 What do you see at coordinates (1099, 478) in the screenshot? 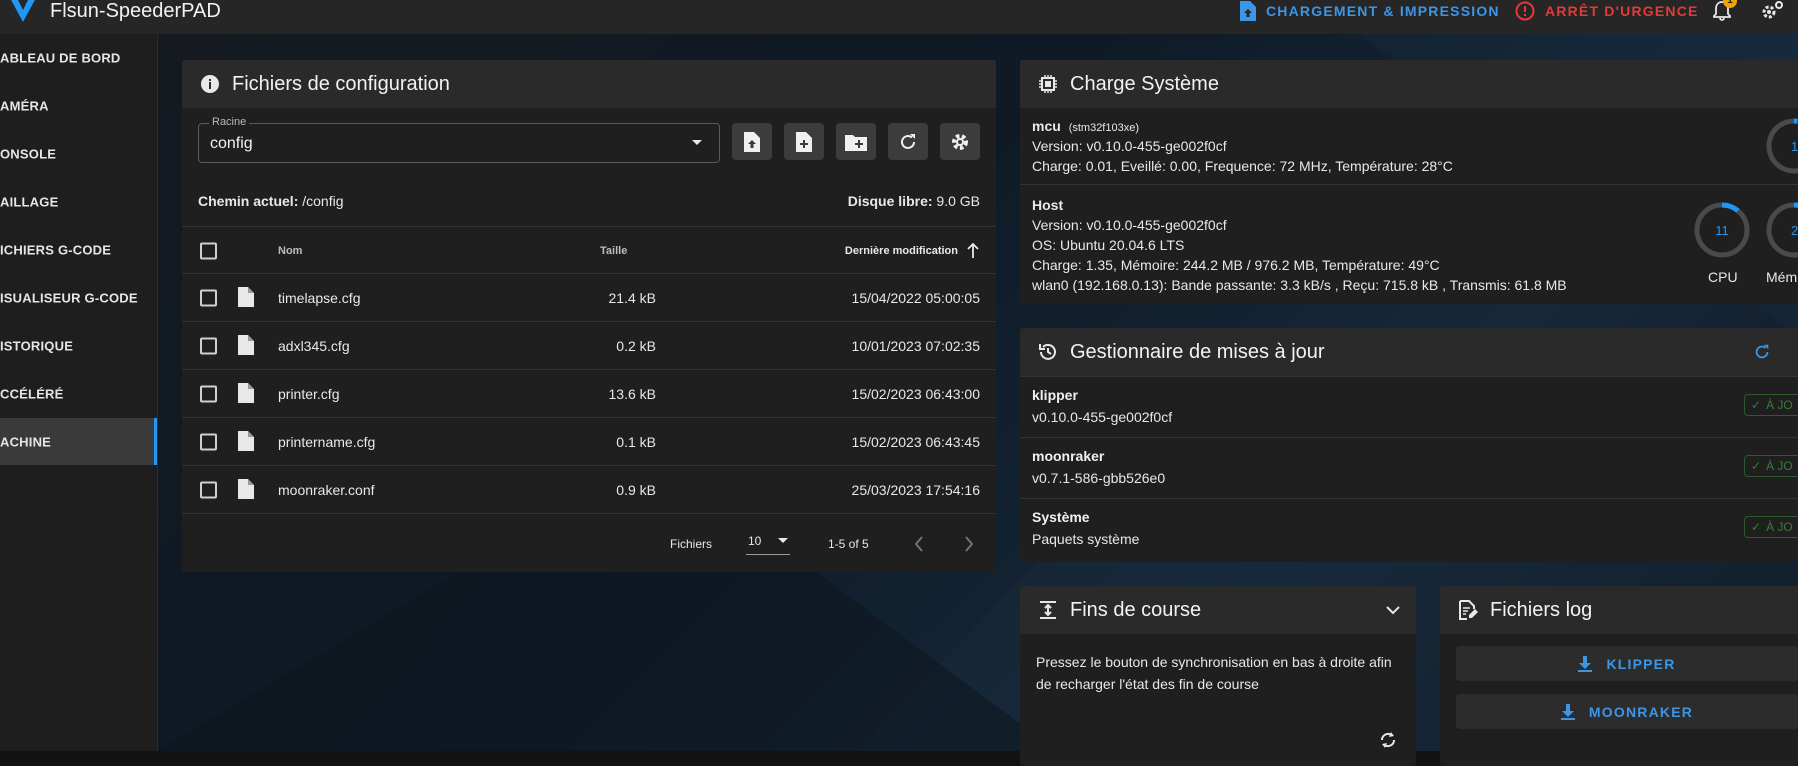
I see `update-item-version: v0.7.1-586-gbb526e0` at bounding box center [1099, 478].